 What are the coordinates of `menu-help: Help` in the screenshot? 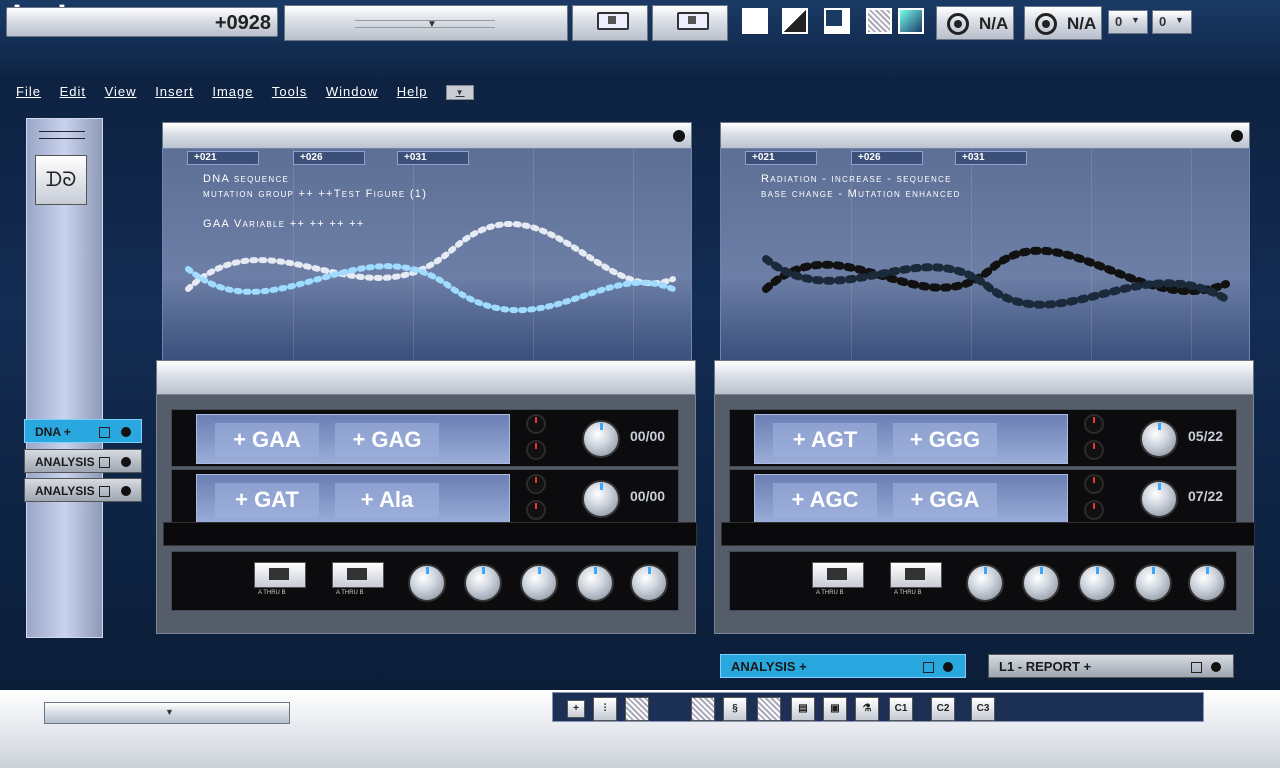 It's located at (412, 91).